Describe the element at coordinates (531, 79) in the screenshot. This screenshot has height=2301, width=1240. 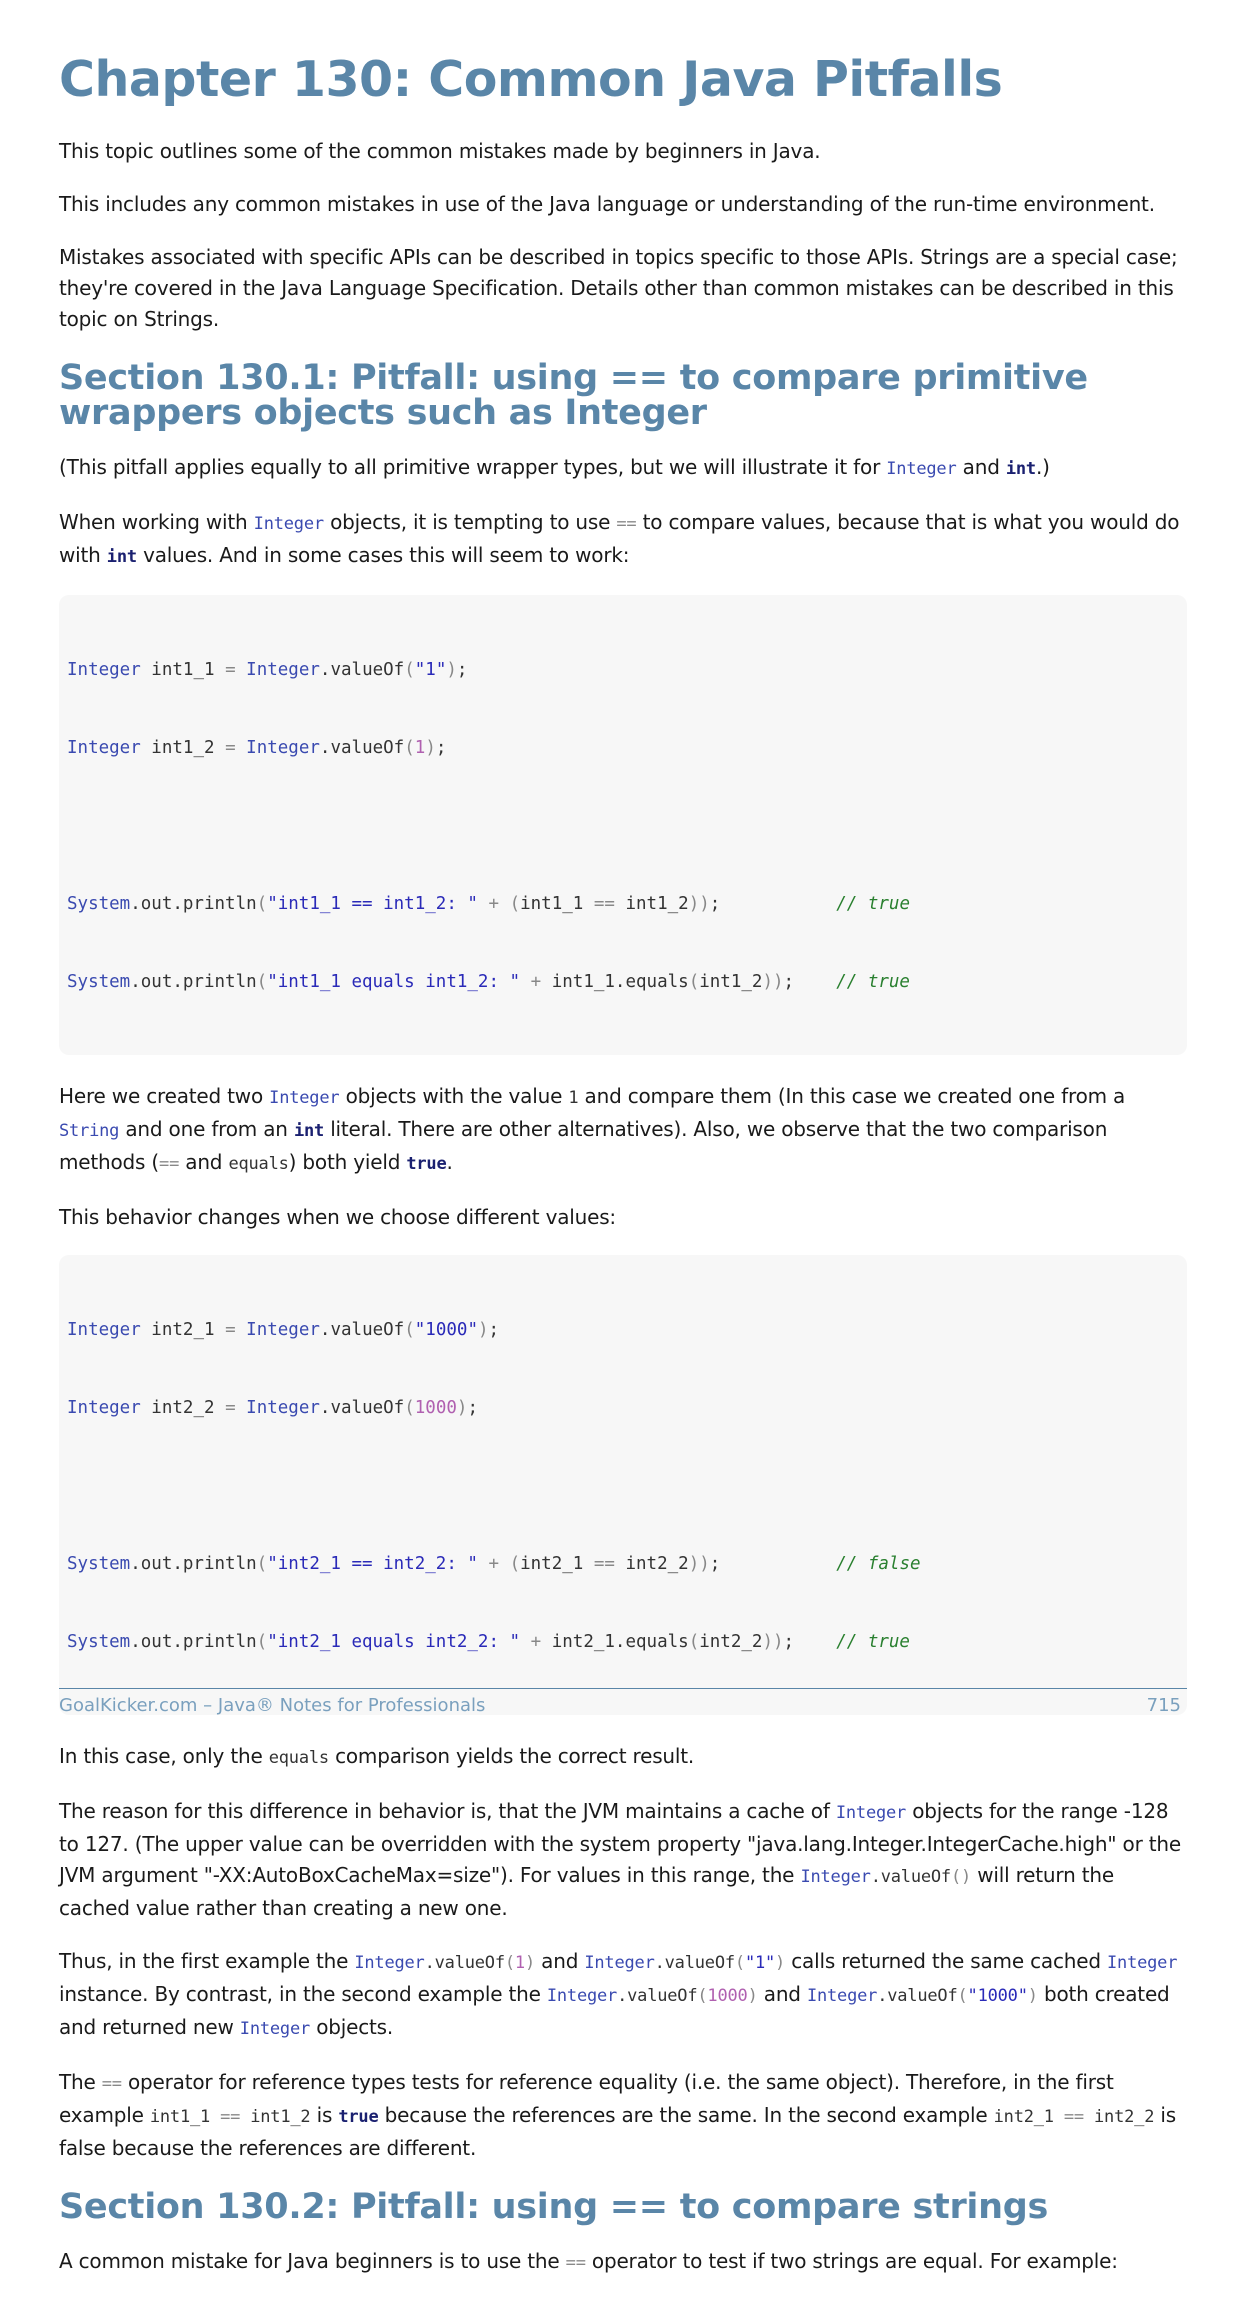
I see `chapter-title: Chapter 130: Common Java Pitfalls` at that location.